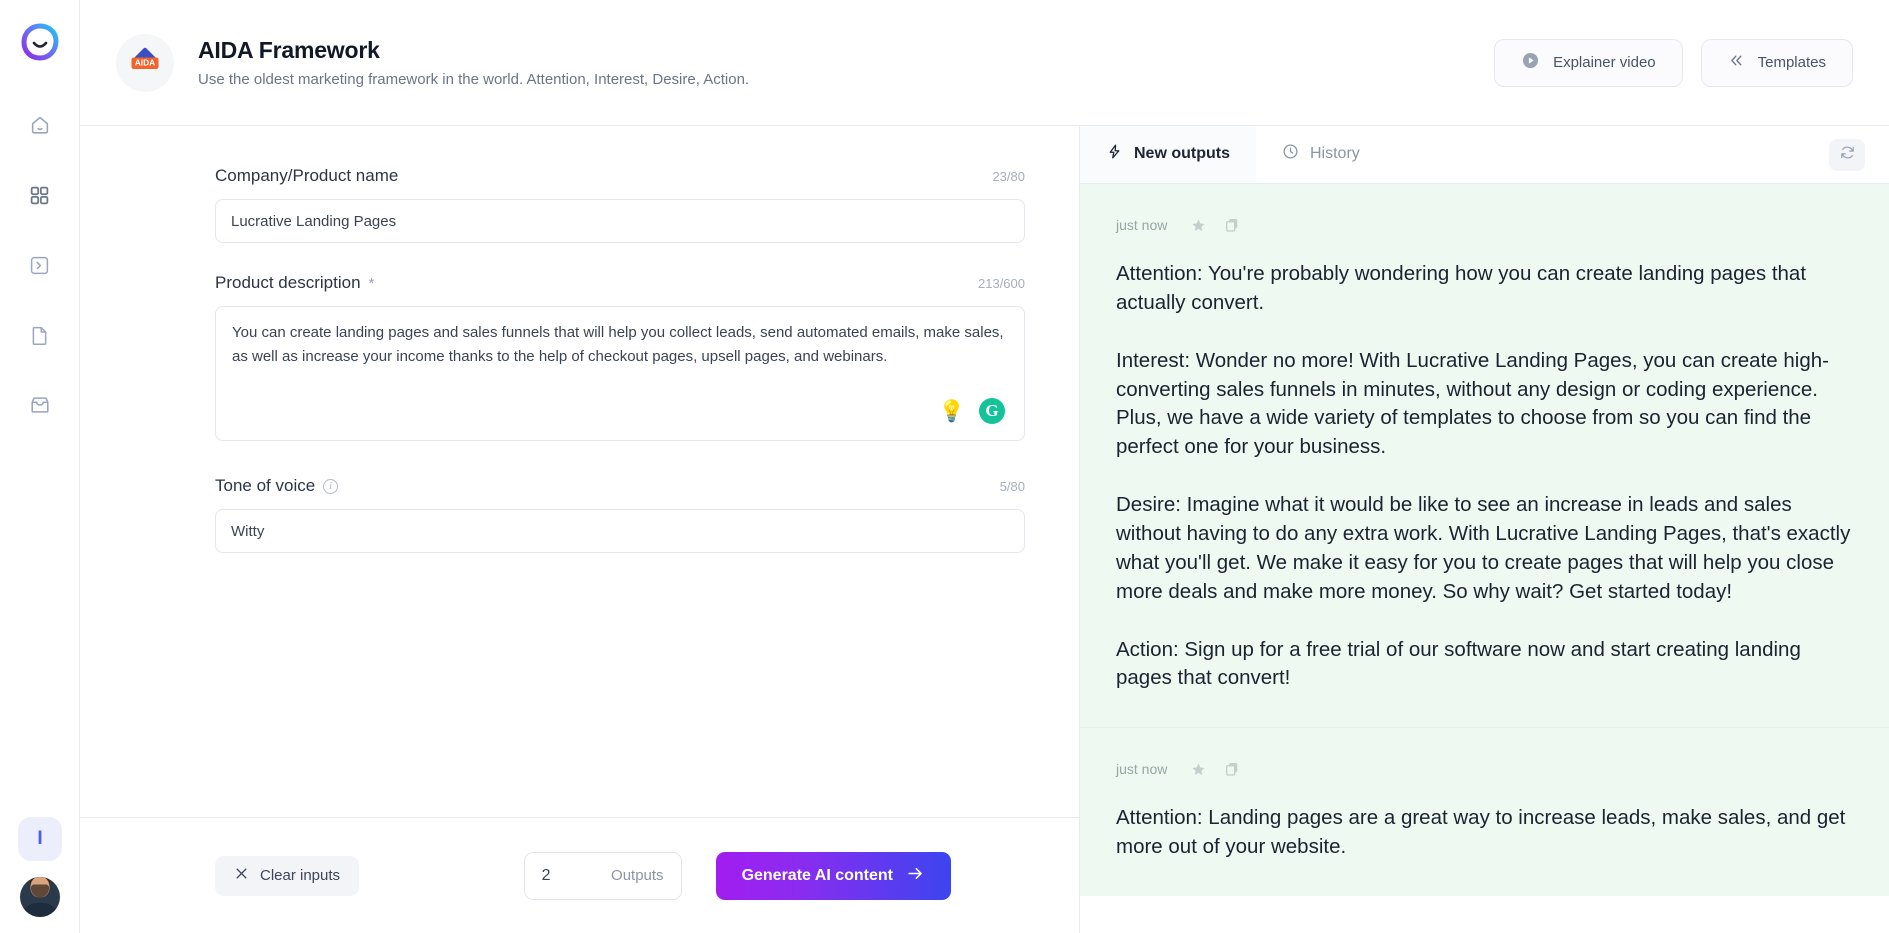 Image resolution: width=1889 pixels, height=933 pixels. What do you see at coordinates (1484, 155) in the screenshot?
I see `outputs-tabs: New outputs History` at bounding box center [1484, 155].